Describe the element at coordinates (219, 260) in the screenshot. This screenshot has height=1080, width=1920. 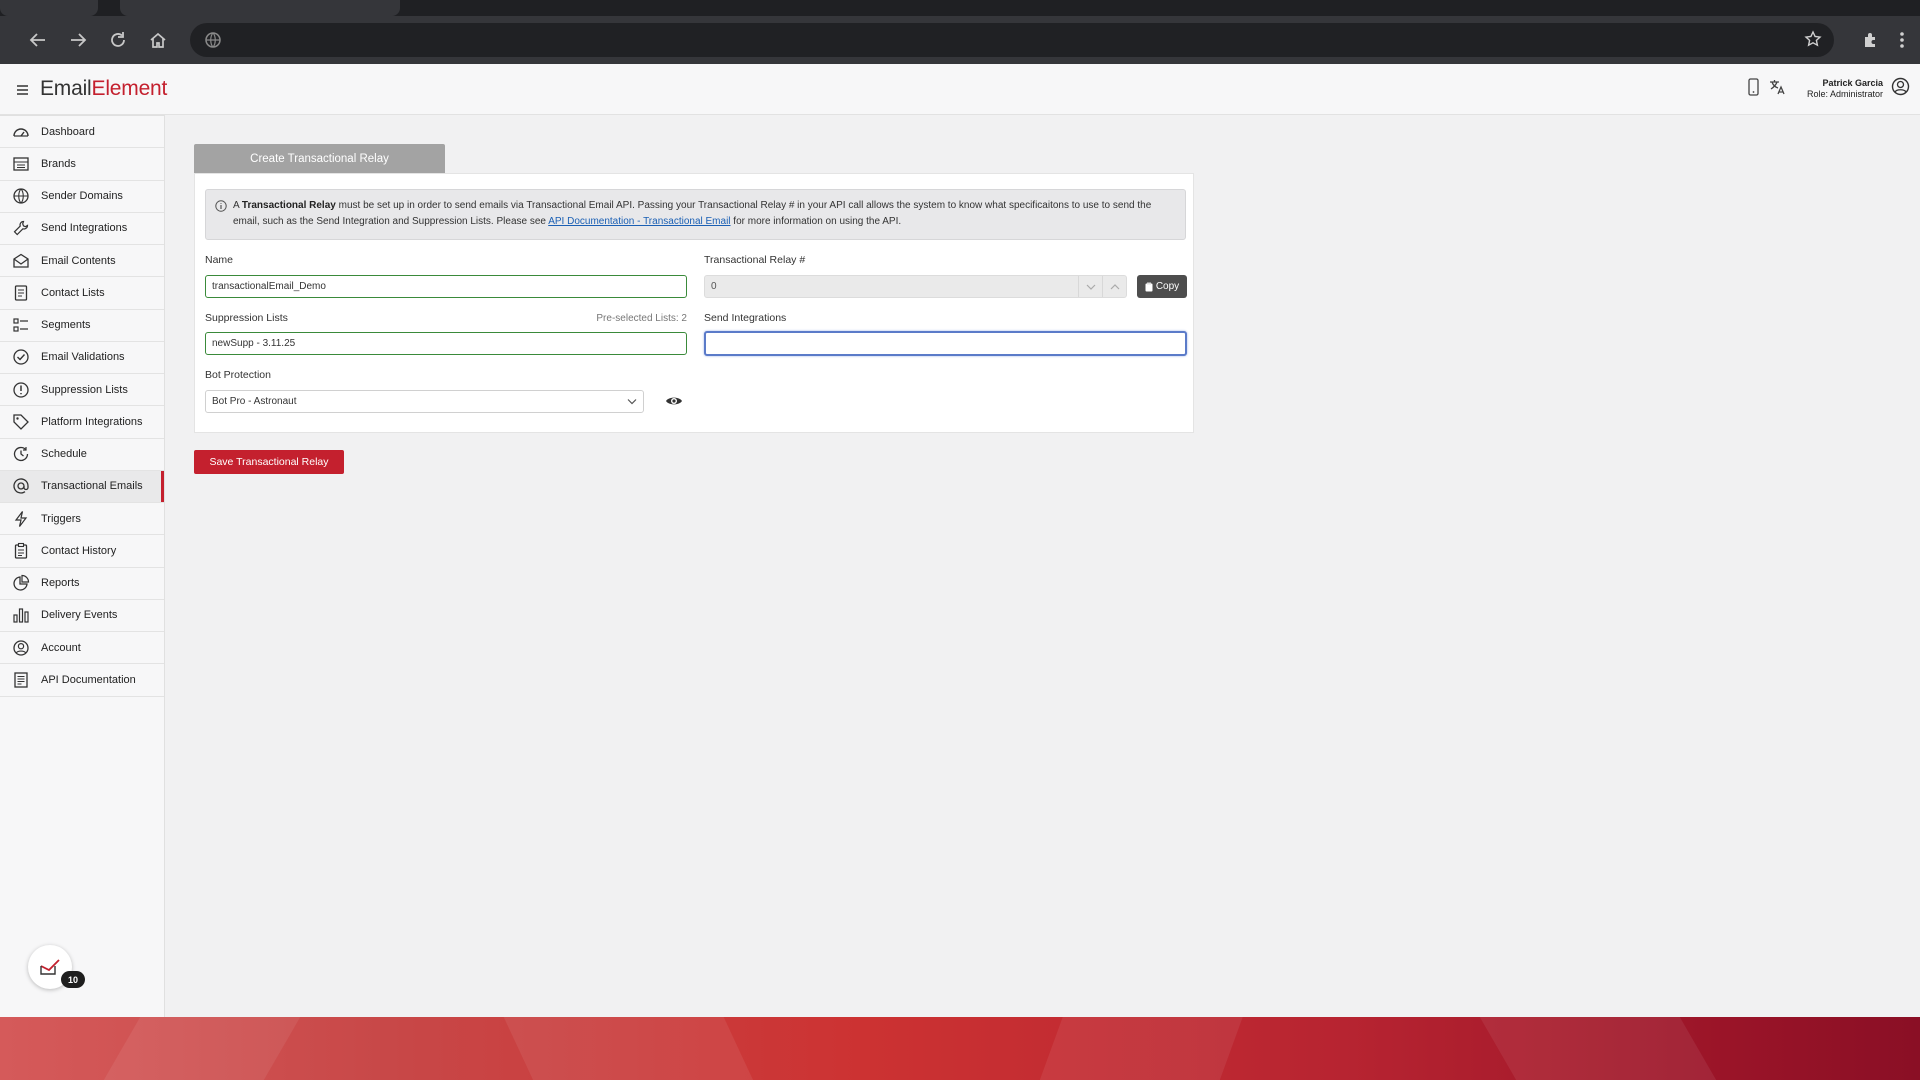
I see `name-label: Name` at that location.